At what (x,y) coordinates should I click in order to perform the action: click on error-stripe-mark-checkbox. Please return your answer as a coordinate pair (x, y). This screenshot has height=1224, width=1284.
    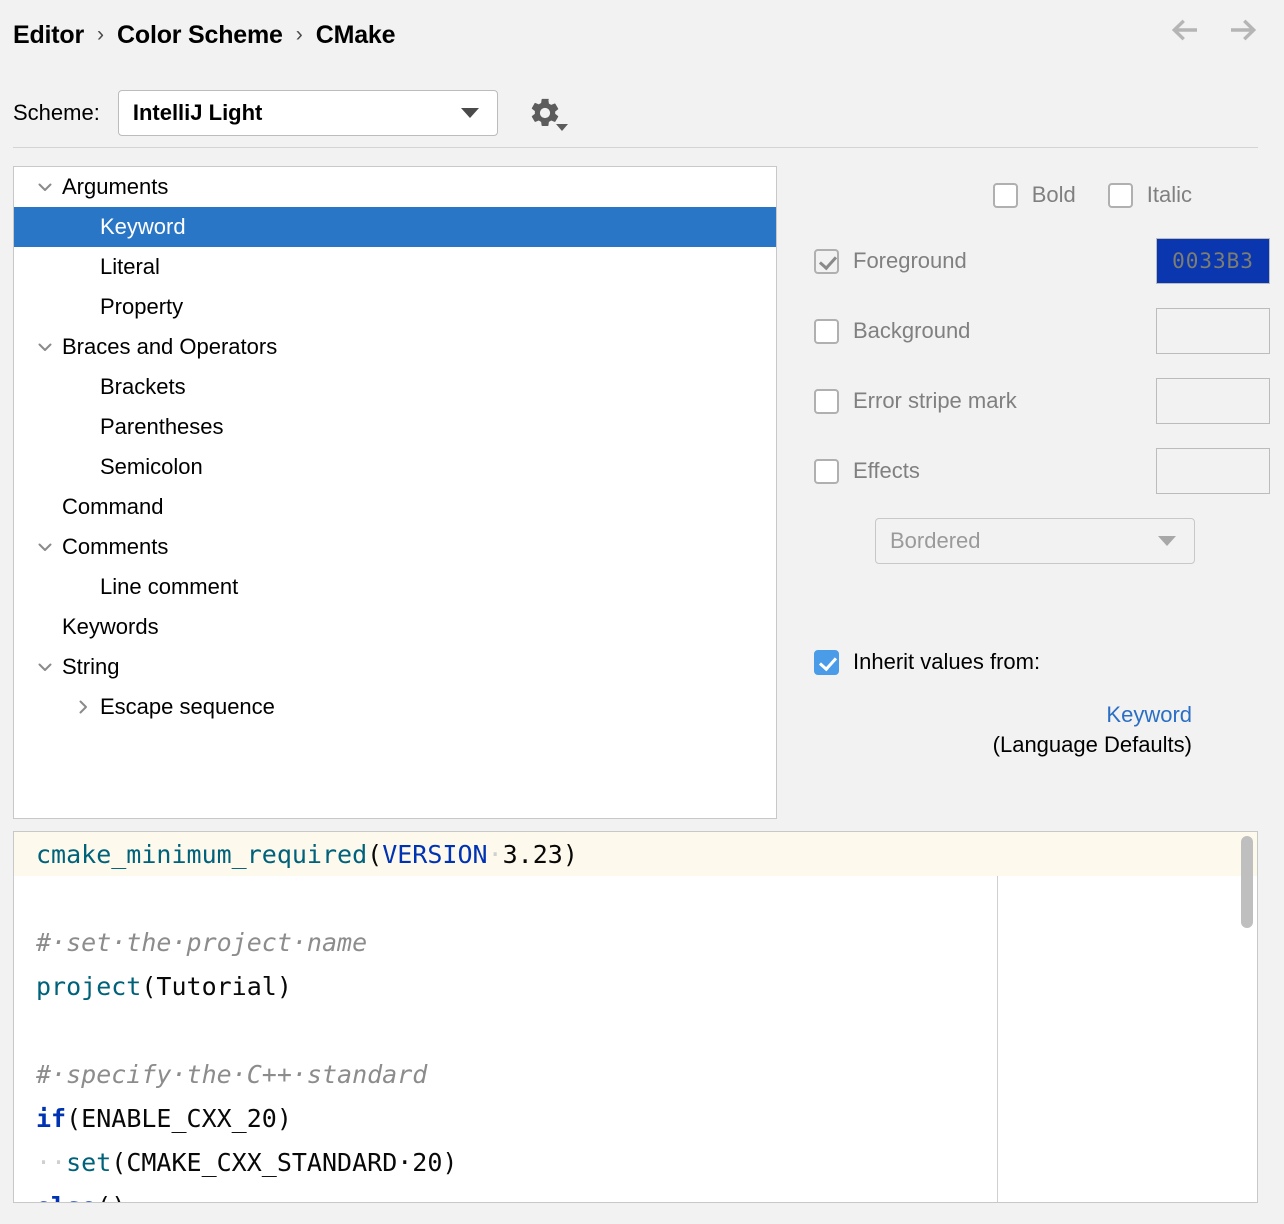
    Looking at the image, I should click on (826, 401).